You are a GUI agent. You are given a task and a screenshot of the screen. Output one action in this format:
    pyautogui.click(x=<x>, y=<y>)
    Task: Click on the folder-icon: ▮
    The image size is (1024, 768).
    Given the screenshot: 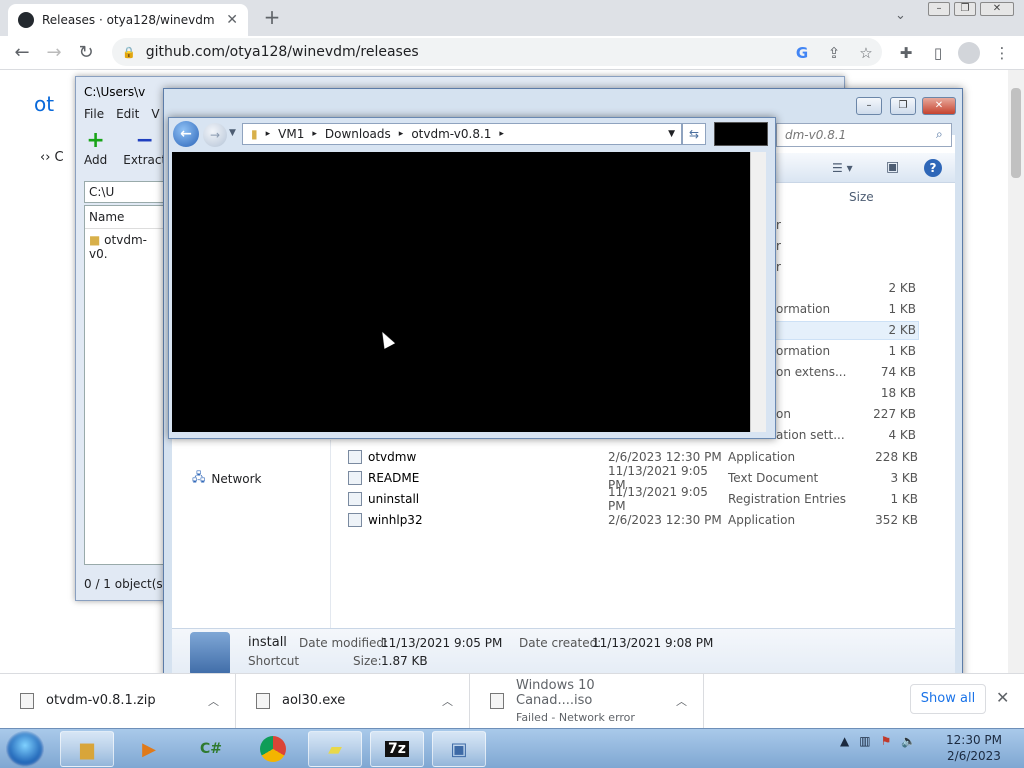 What is the action you would take?
    pyautogui.click(x=254, y=134)
    